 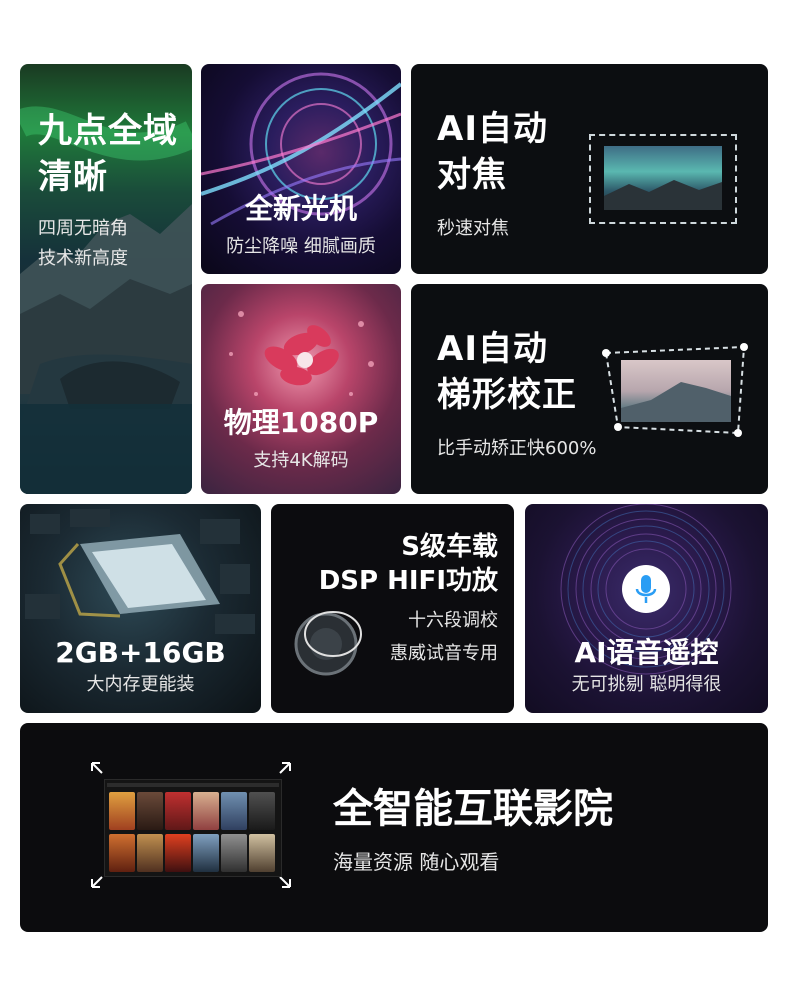 I want to click on memory-subtitle: 大内存更能装, so click(x=140, y=684).